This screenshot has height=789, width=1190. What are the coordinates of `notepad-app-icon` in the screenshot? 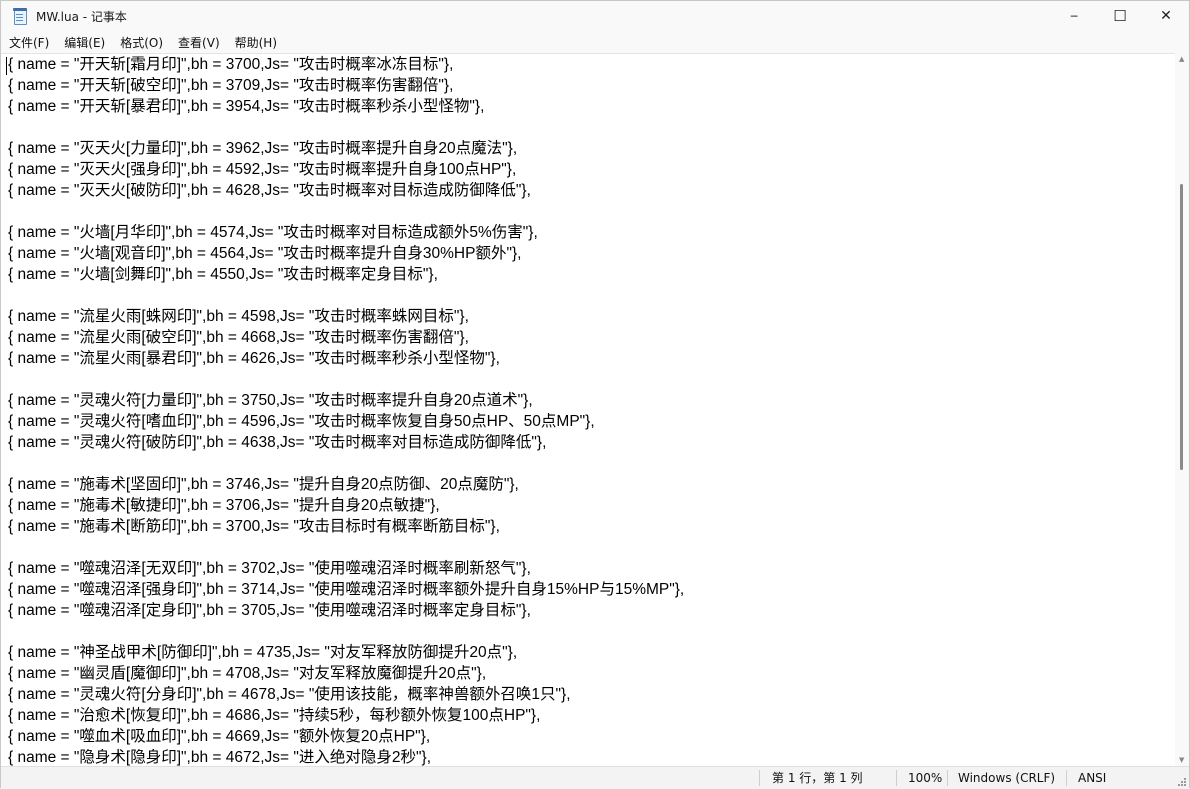 It's located at (20, 16).